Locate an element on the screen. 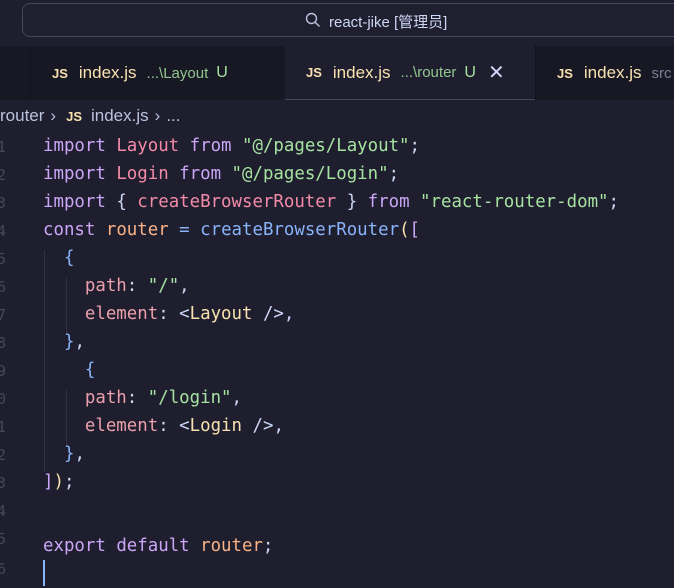  code-line-5: { is located at coordinates (58, 258).